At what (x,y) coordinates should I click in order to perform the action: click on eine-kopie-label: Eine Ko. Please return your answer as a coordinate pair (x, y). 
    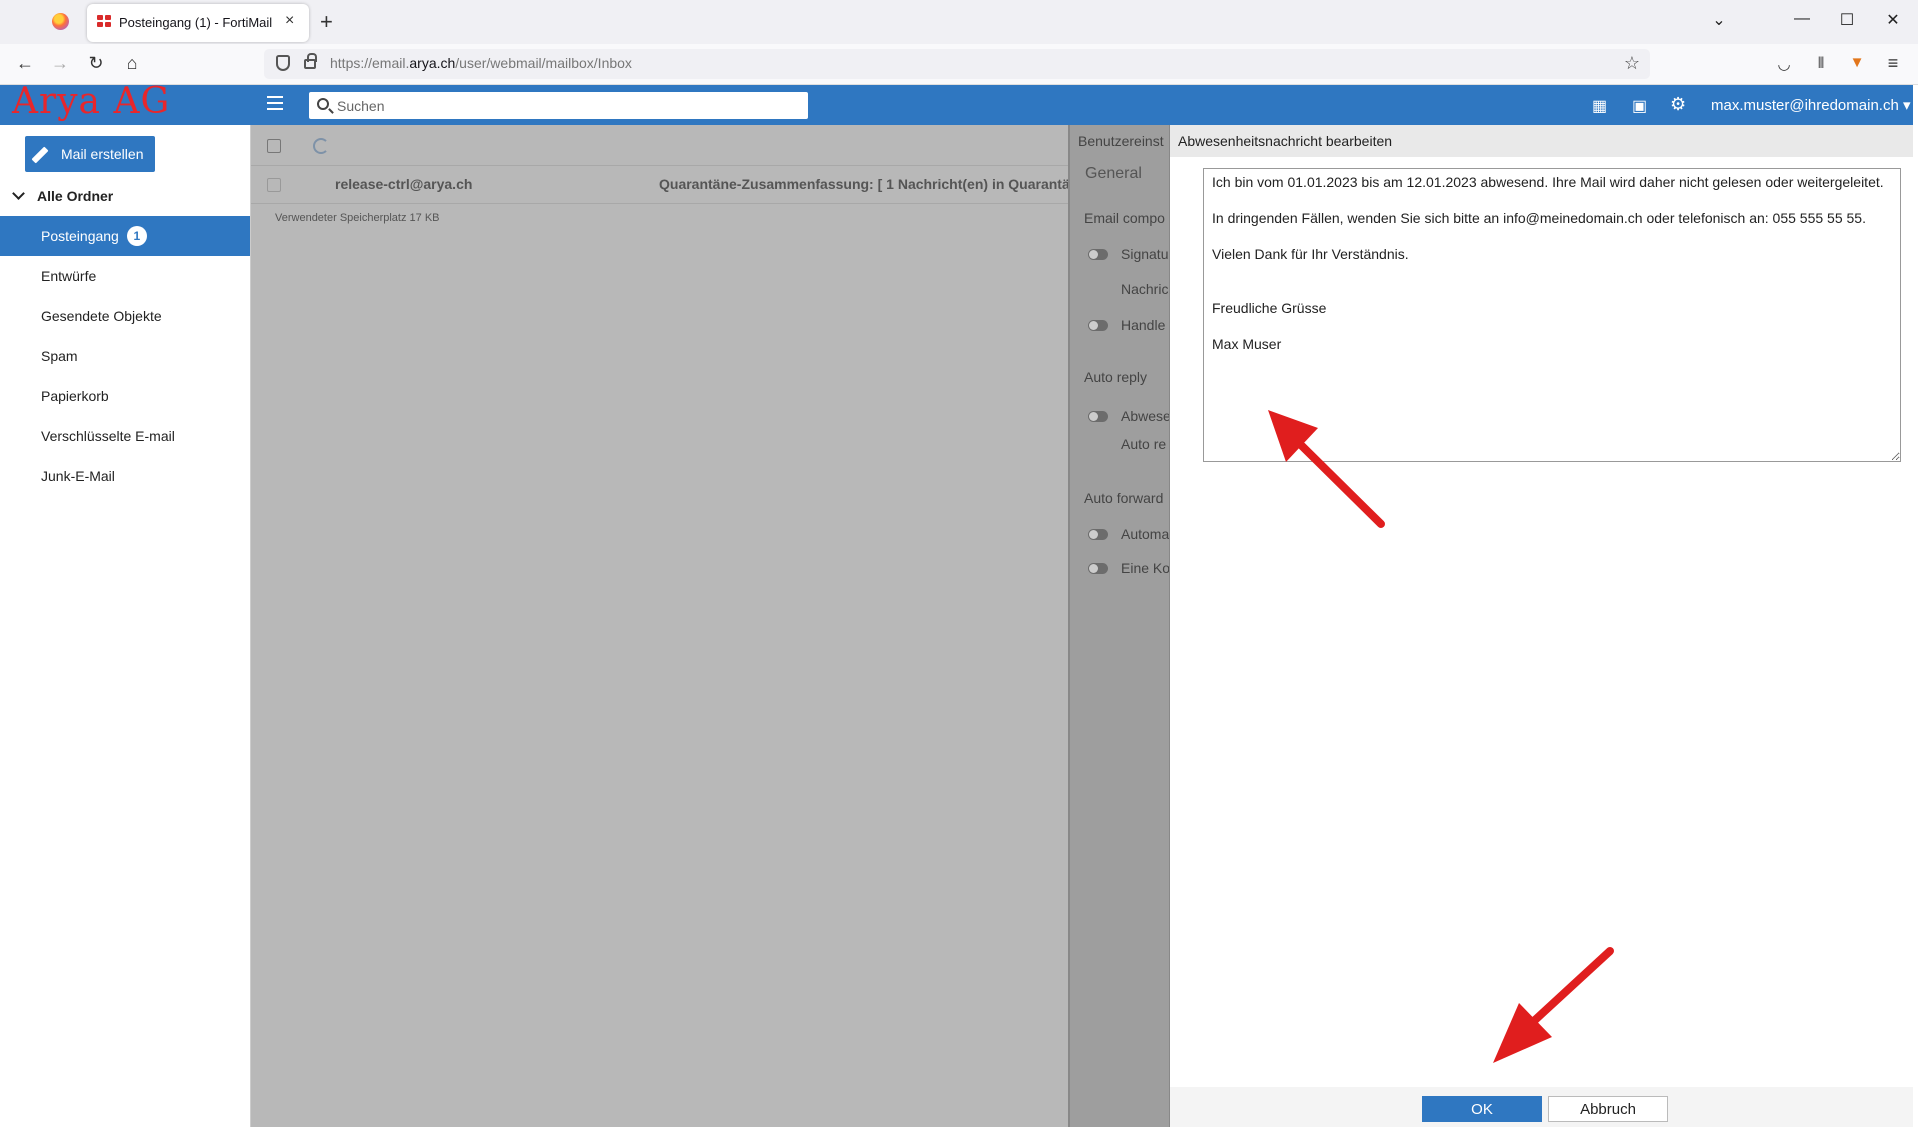
    Looking at the image, I should click on (1145, 568).